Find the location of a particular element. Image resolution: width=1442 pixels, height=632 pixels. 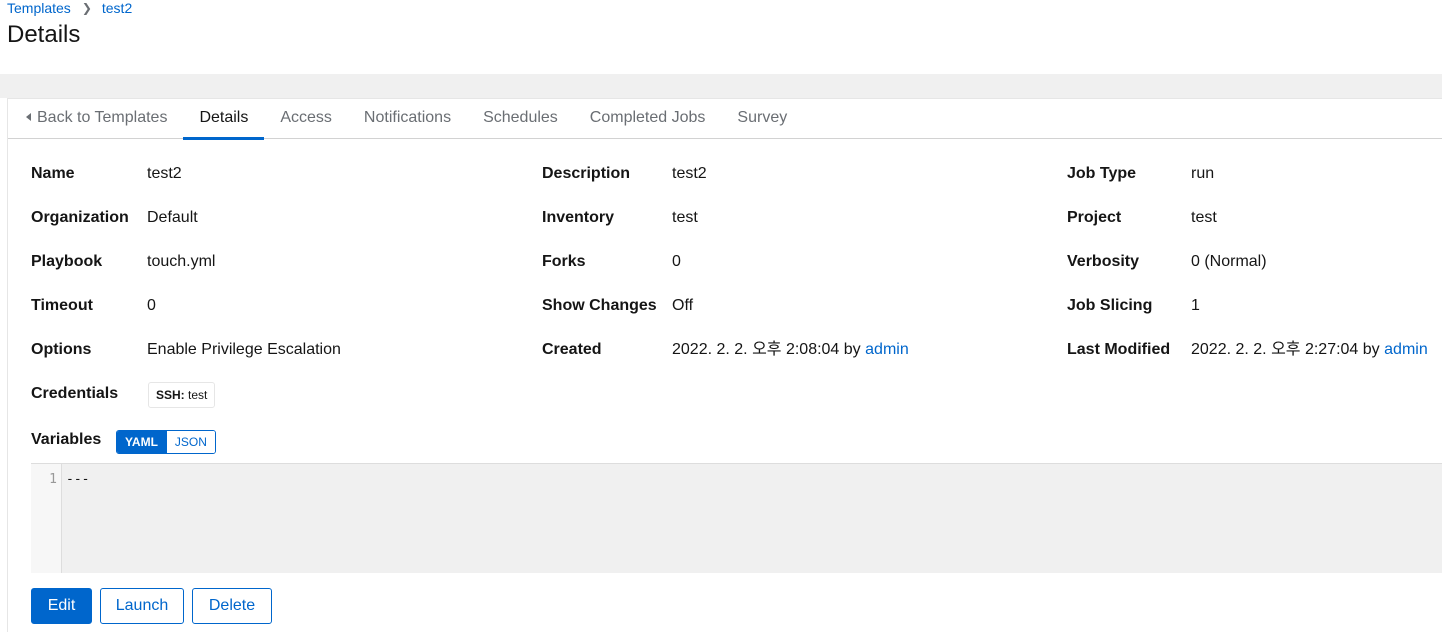

job-type-label: Job Type is located at coordinates (1102, 173).